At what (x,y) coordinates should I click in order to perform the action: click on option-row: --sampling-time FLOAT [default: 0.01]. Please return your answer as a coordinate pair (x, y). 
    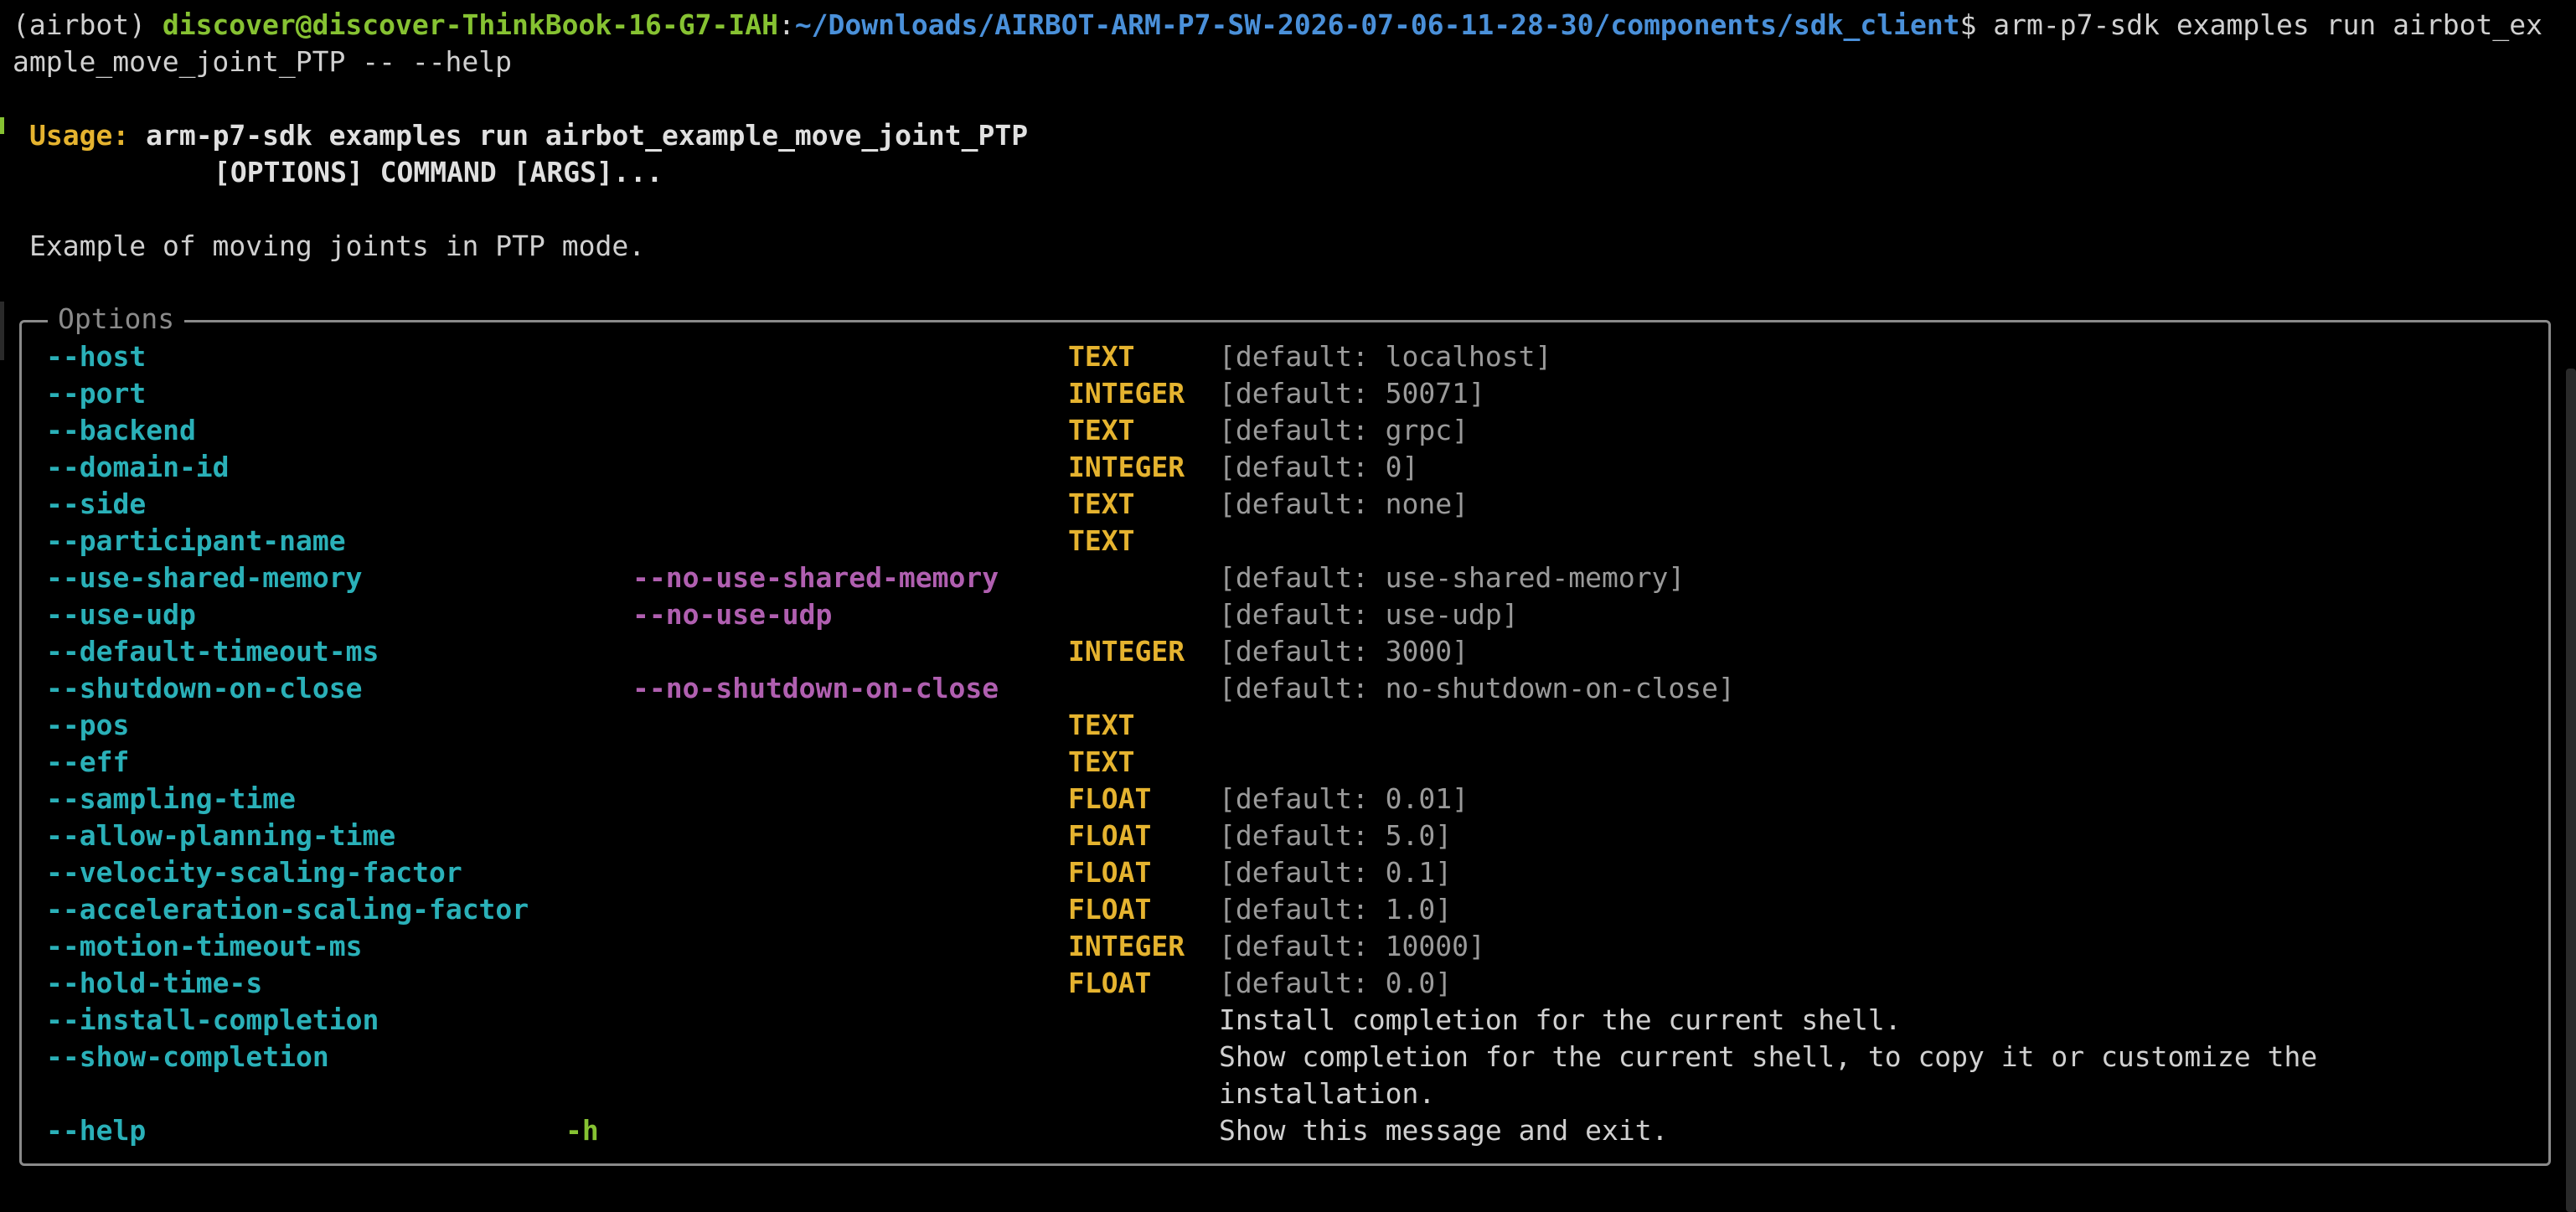
    Looking at the image, I should click on (1288, 799).